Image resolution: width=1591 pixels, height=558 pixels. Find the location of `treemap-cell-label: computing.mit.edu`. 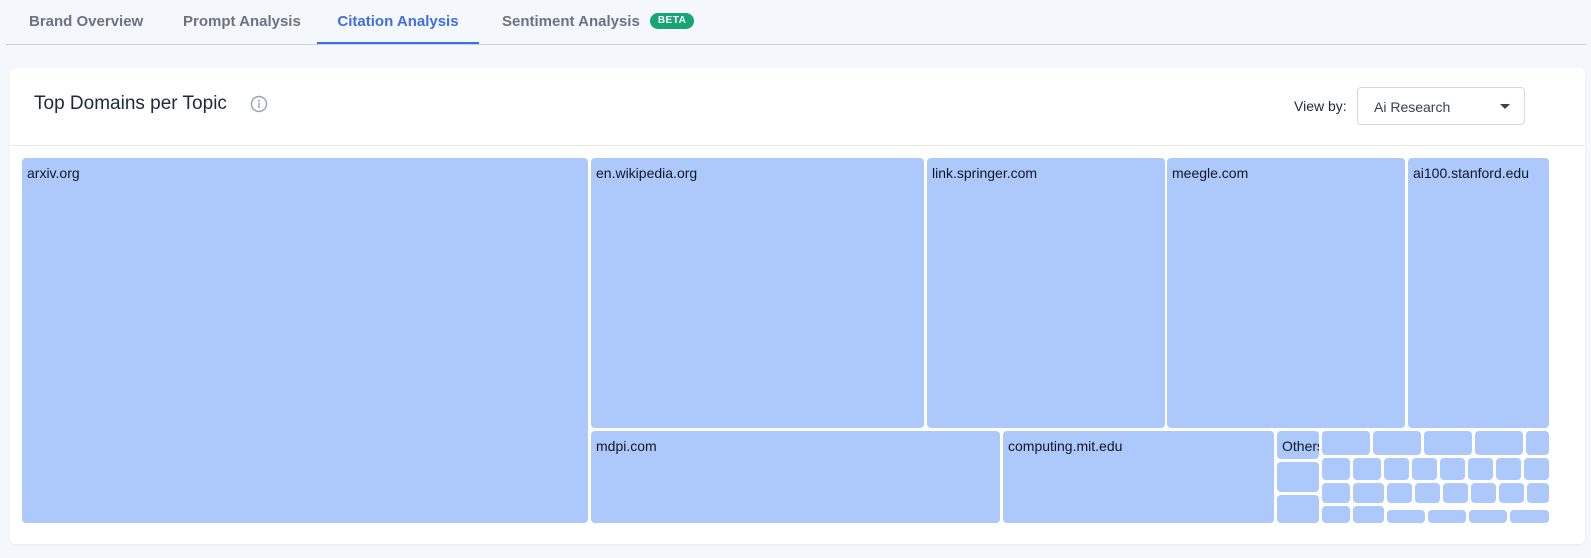

treemap-cell-label: computing.mit.edu is located at coordinates (1065, 446).